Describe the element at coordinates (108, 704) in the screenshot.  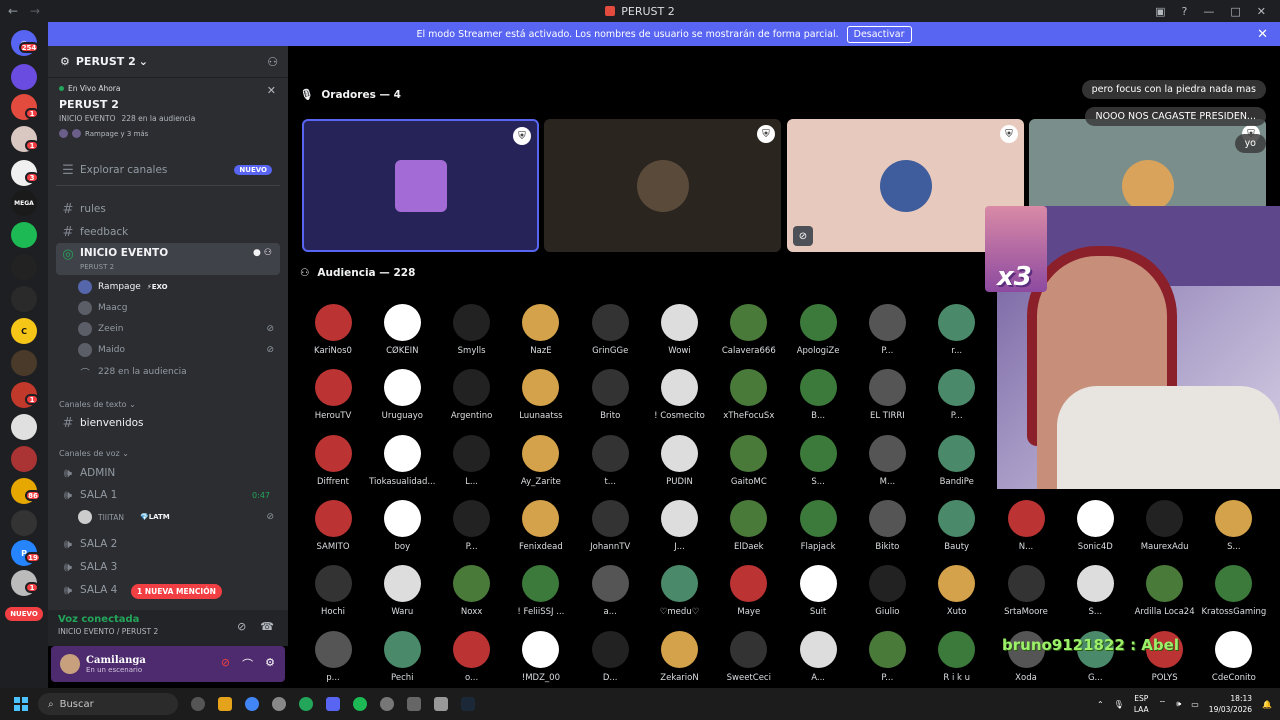
I see `taskbar-search: ⌕ Buscar` at that location.